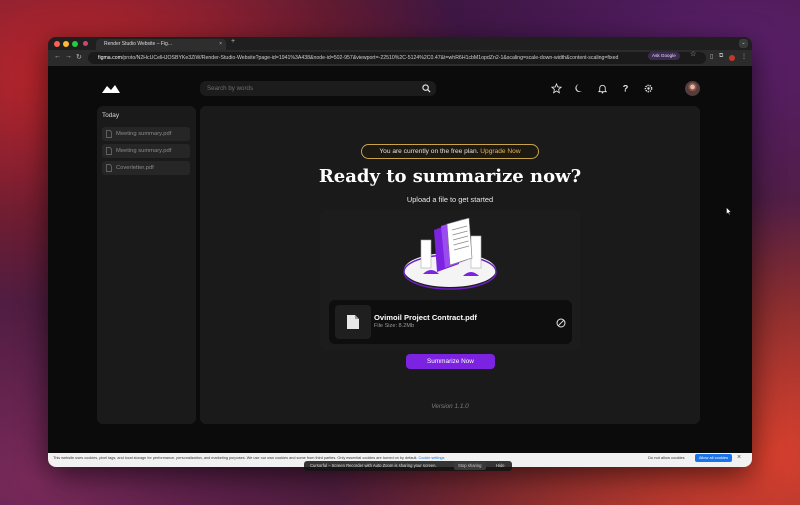  What do you see at coordinates (79, 57) in the screenshot?
I see `reload-icon: ↻` at bounding box center [79, 57].